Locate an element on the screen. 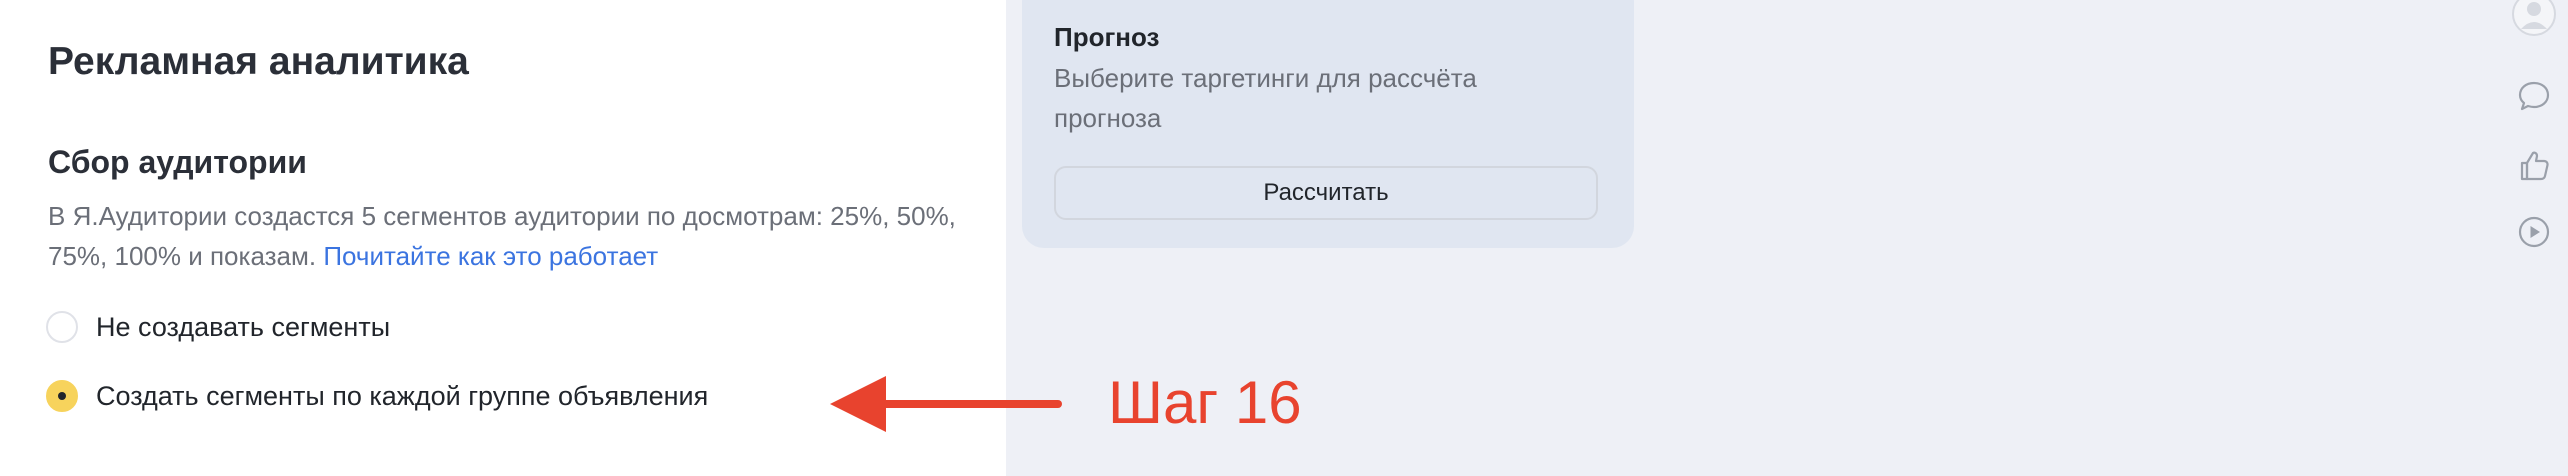  avatar-icon is located at coordinates (2534, 19).